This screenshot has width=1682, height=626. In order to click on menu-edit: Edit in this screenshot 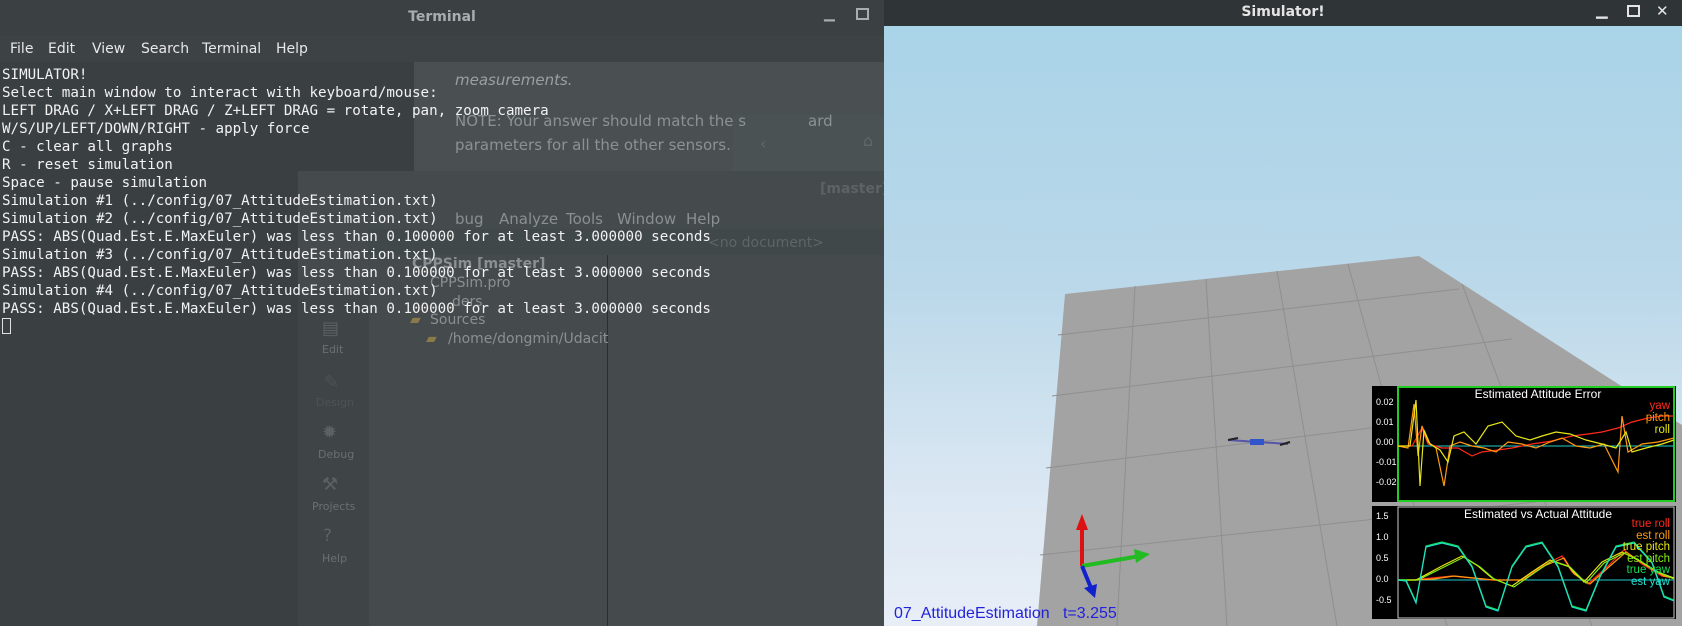, I will do `click(61, 49)`.